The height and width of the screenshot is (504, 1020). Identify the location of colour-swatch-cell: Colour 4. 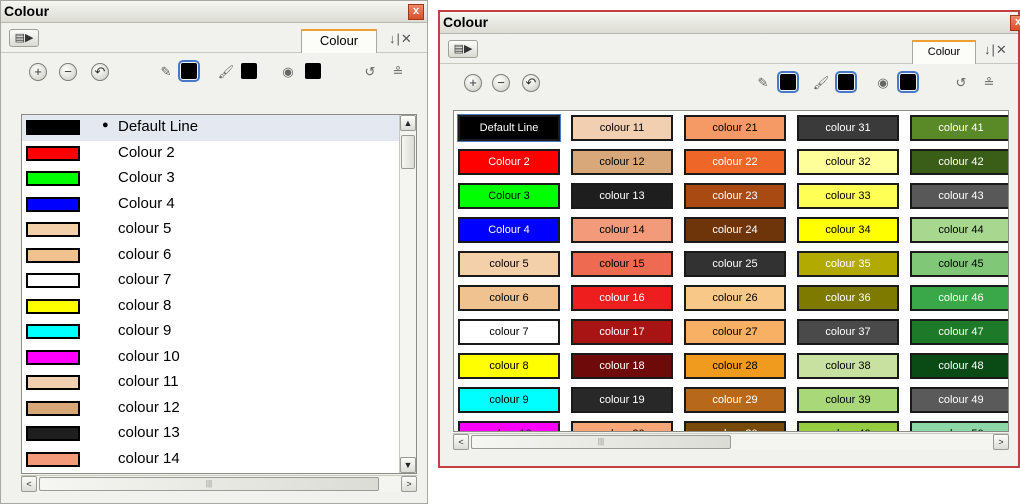
(509, 230).